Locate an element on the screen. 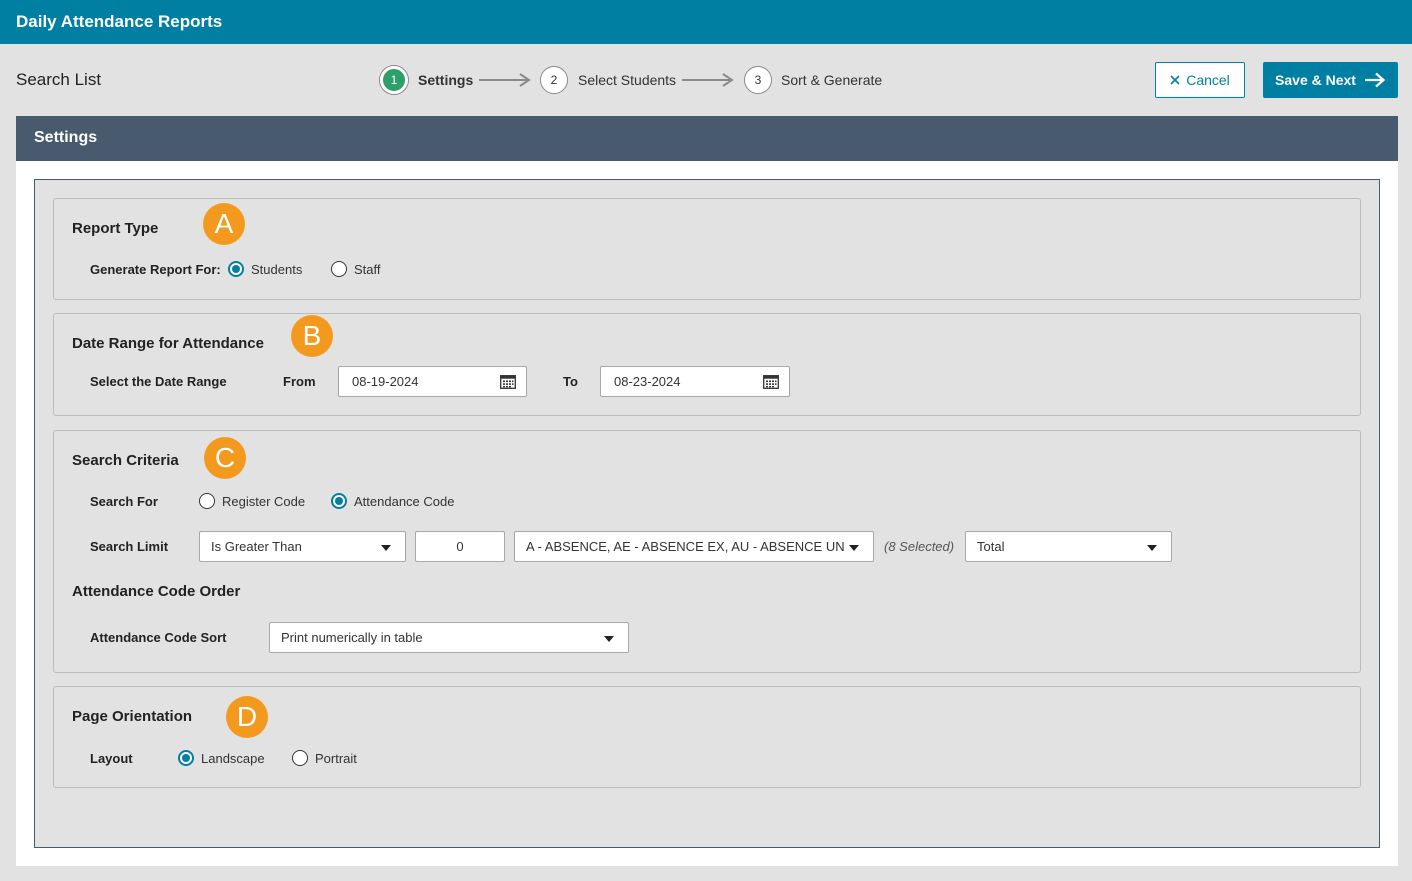 This screenshot has width=1412, height=881. radio-staff-label: Staff is located at coordinates (367, 269).